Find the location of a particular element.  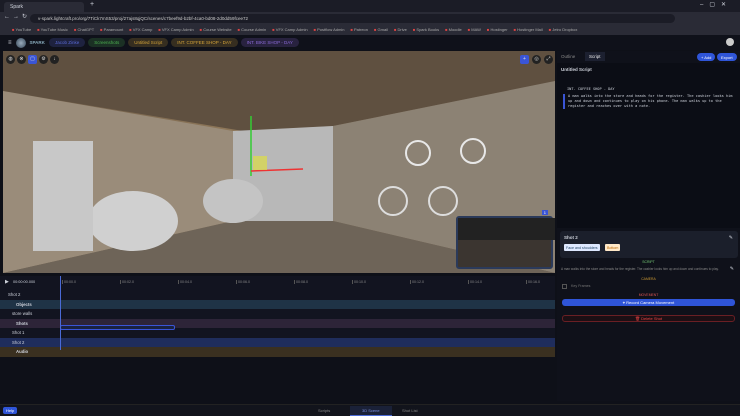

tick-label: 00:12.0 is located at coordinates (417, 282).